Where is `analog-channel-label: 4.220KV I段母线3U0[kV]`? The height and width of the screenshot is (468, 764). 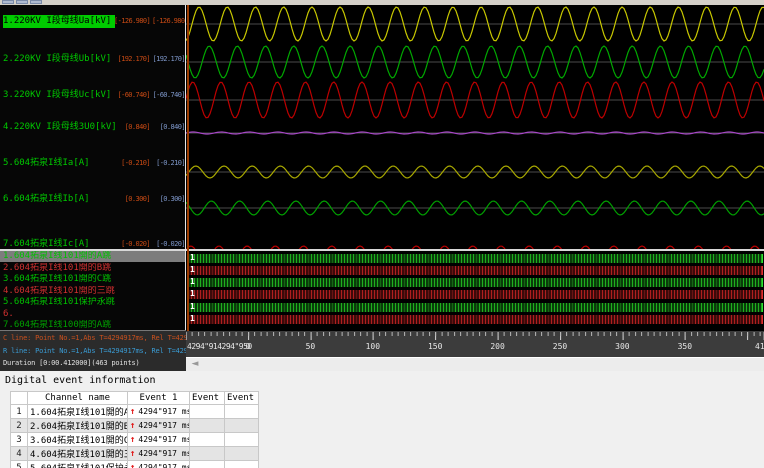
analog-channel-label: 4.220KV I段母线3U0[kV] is located at coordinates (60, 127).